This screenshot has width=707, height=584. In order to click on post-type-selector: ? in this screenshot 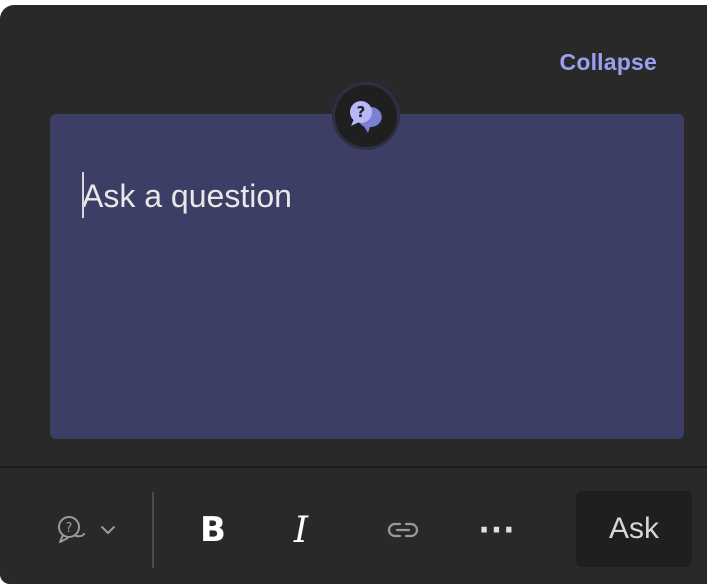, I will do `click(87, 530)`.